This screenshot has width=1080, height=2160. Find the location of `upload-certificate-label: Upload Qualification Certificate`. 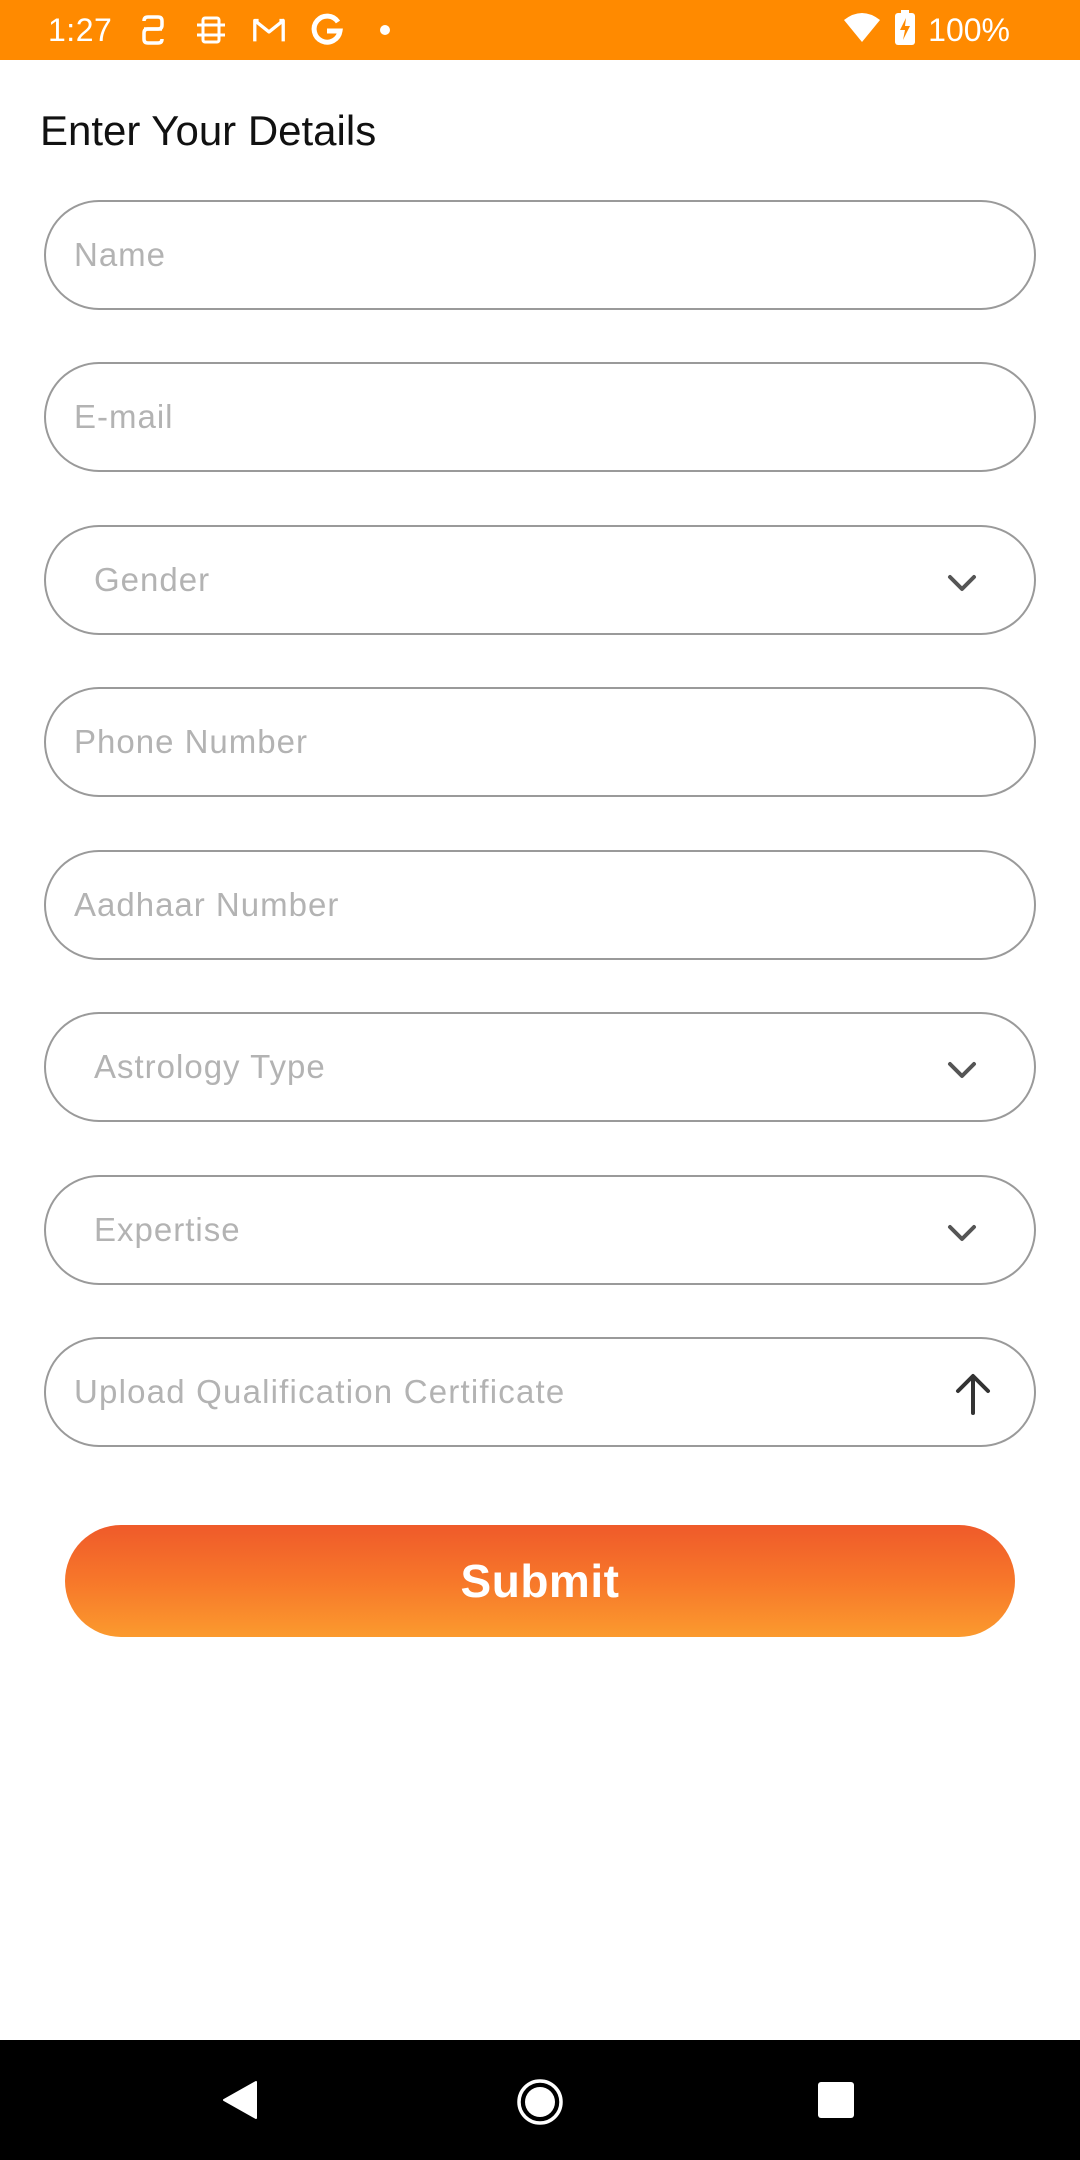

upload-certificate-label: Upload Qualification Certificate is located at coordinates (320, 1391).